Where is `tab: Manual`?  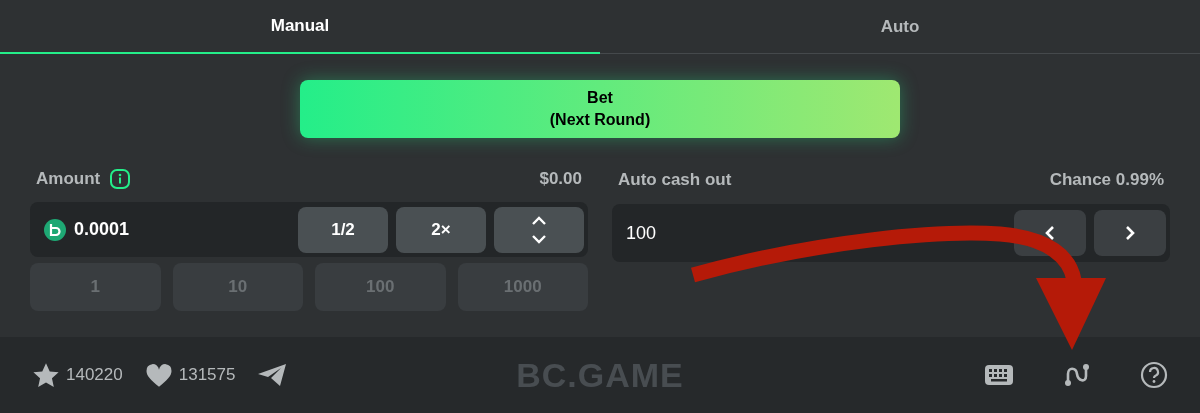 tab: Manual is located at coordinates (300, 27).